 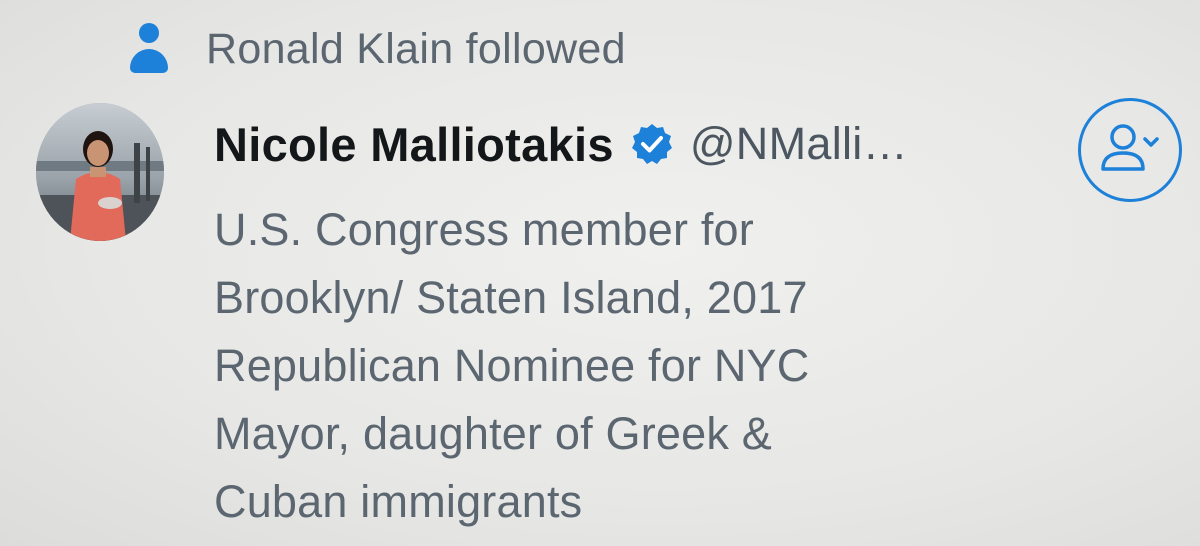 I want to click on verified-badge-icon, so click(x=651, y=144).